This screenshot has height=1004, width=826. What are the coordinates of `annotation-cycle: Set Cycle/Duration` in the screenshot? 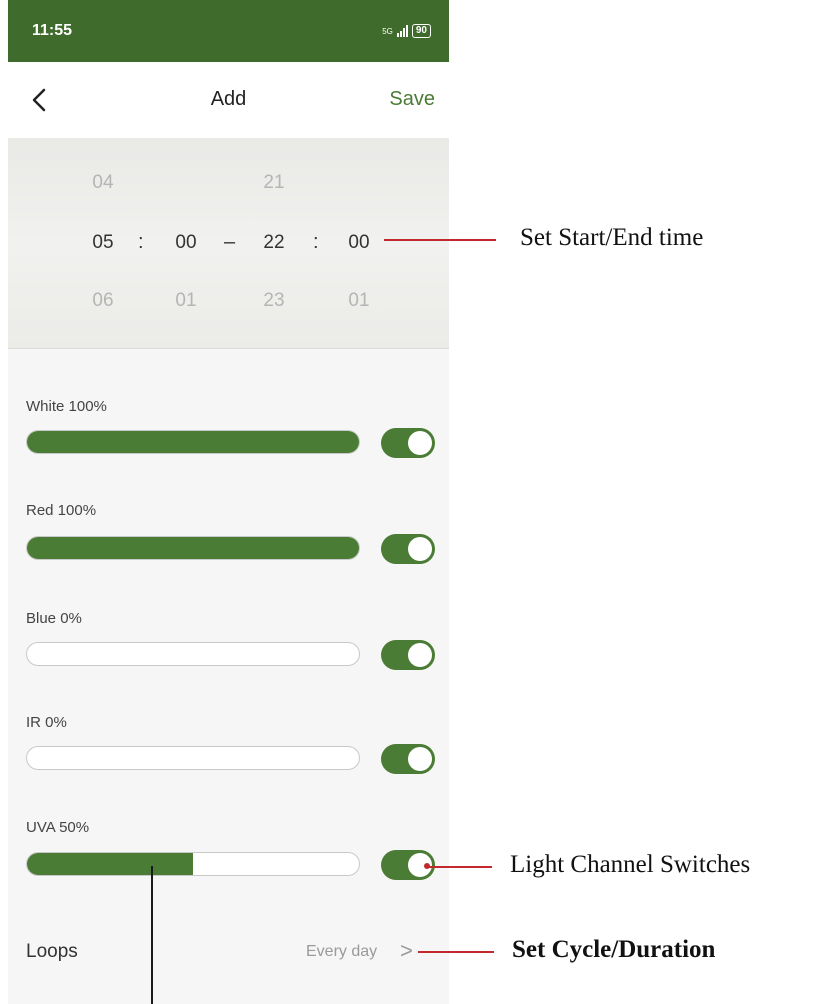 It's located at (614, 949).